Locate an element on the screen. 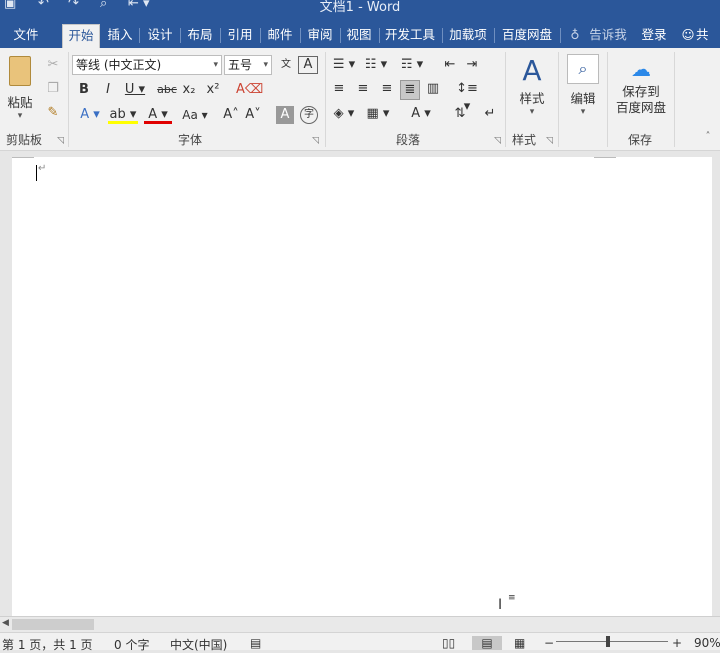  format-painter-icon: ✎ is located at coordinates (53, 113).